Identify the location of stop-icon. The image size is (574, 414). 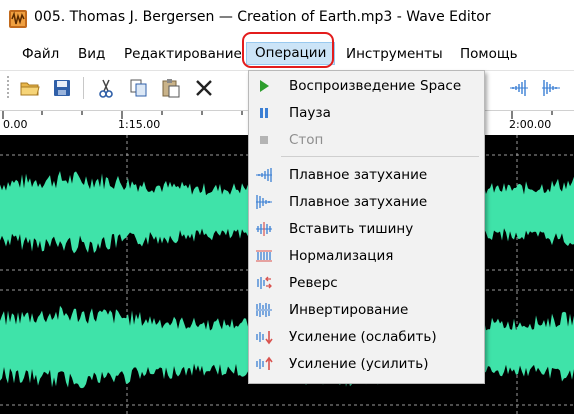
(264, 140).